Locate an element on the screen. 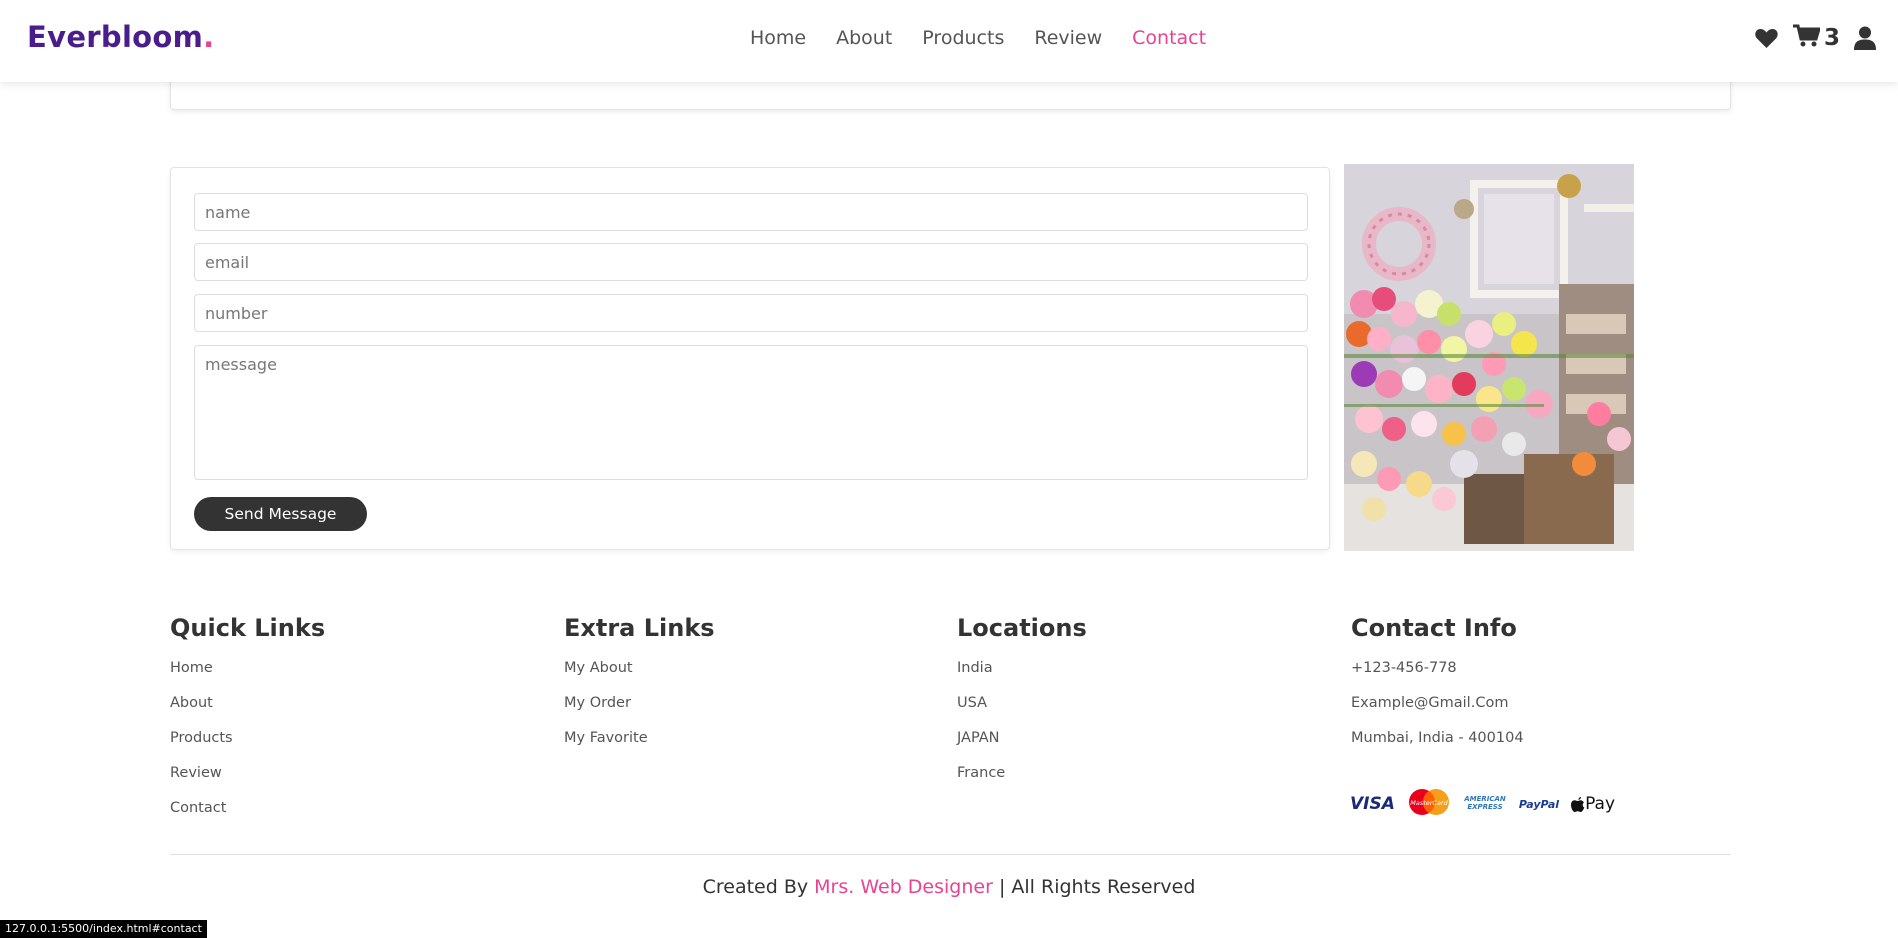  logo: Everbloom. is located at coordinates (120, 37).